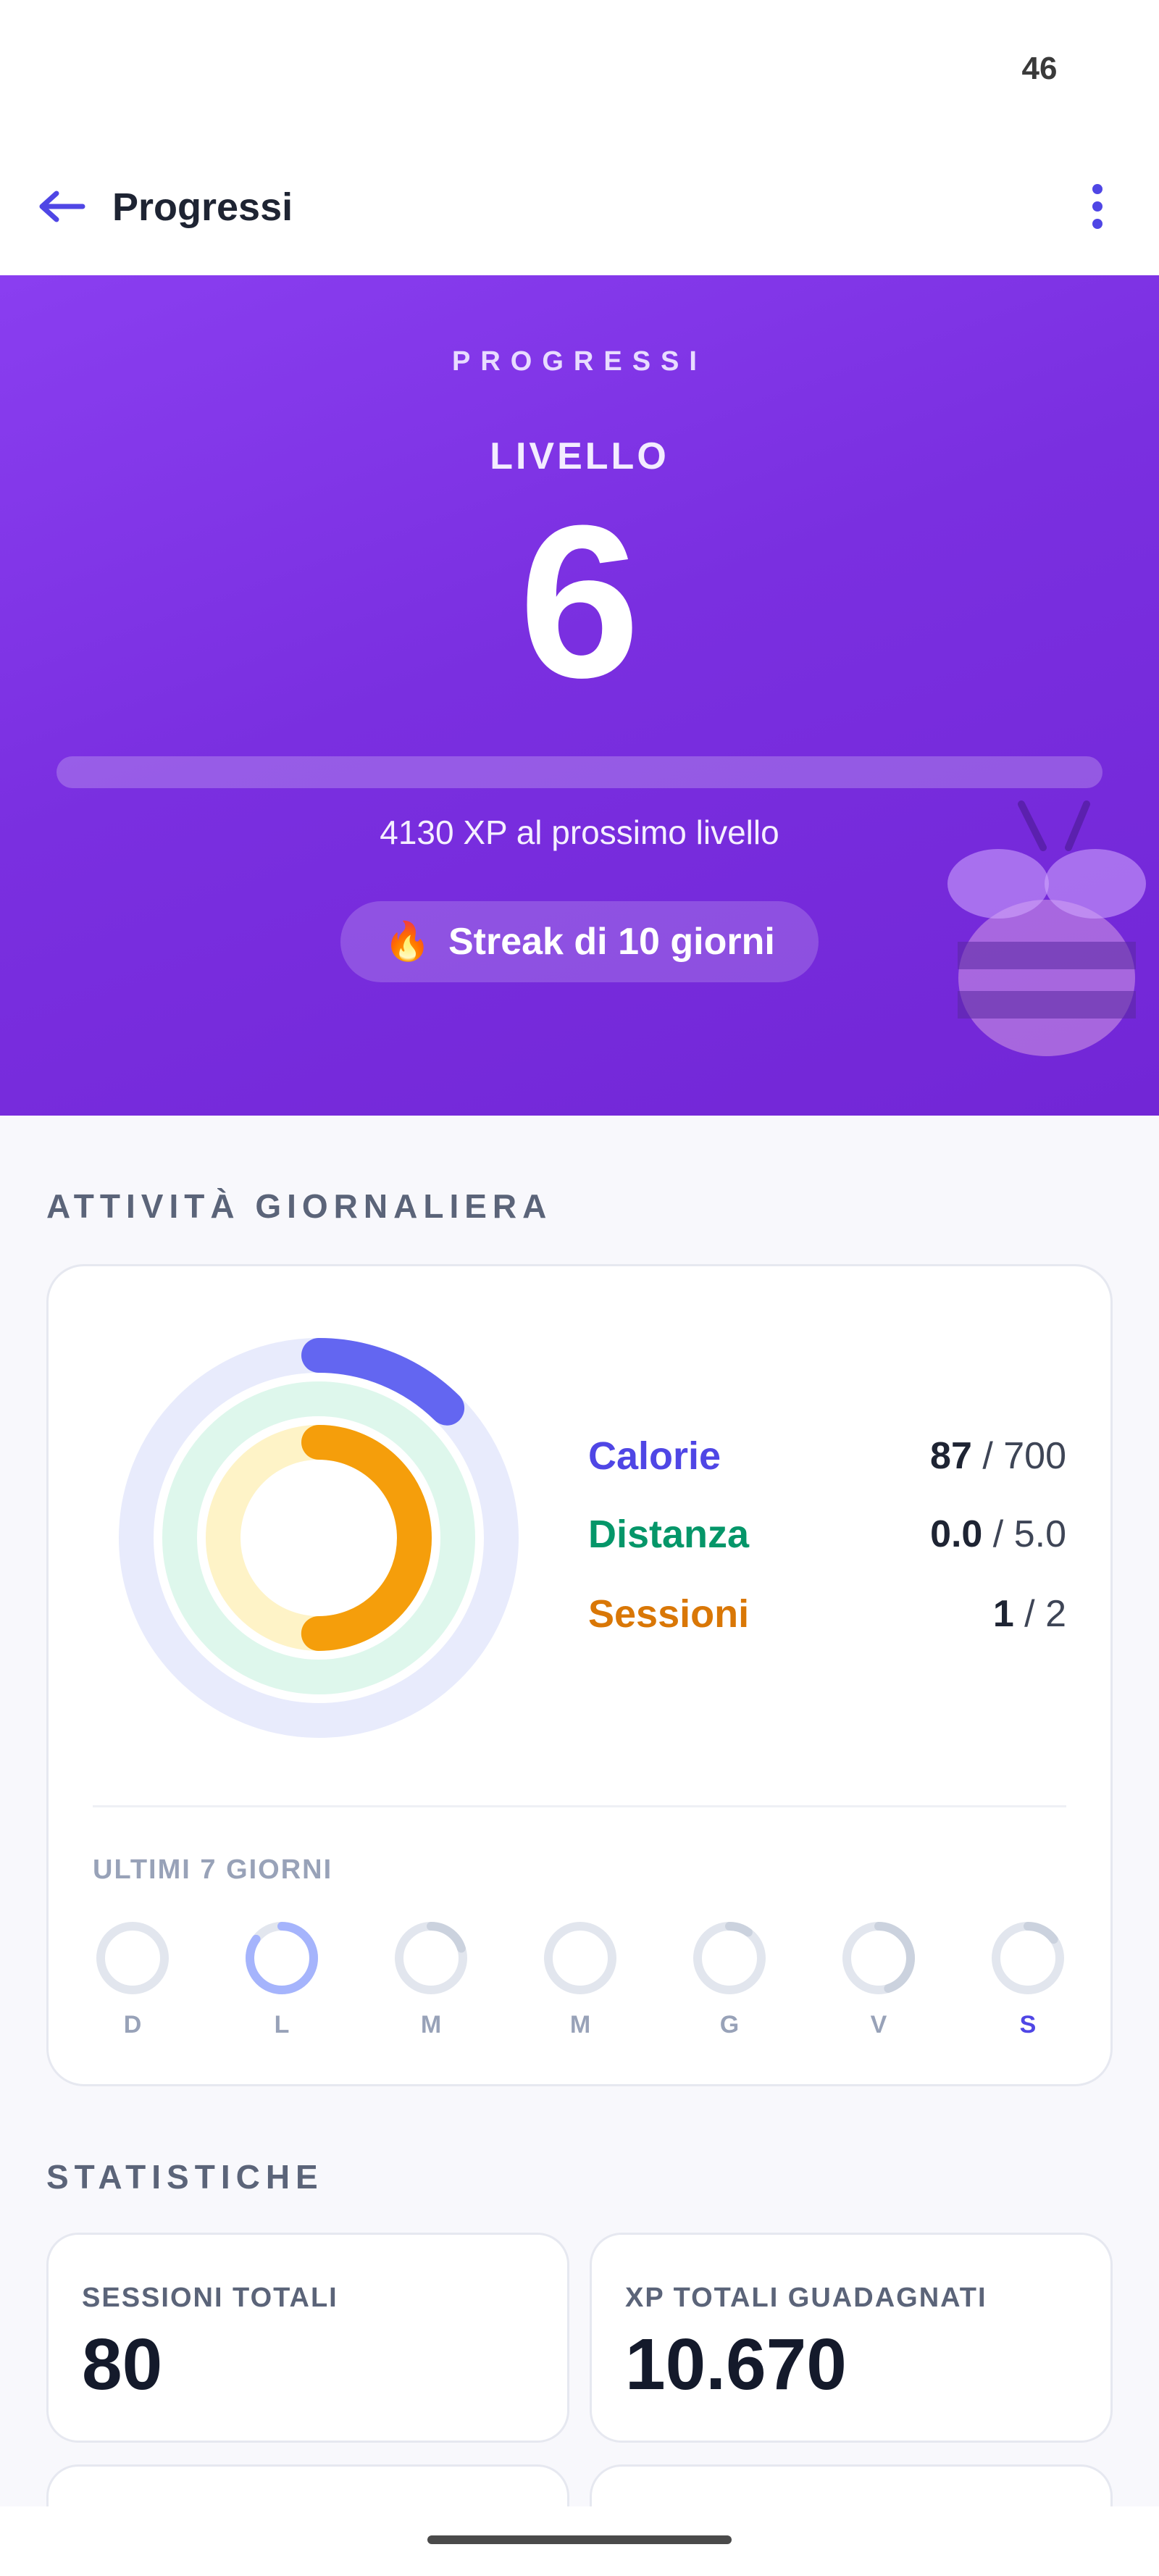  What do you see at coordinates (729, 2024) in the screenshot?
I see `day-letter: G` at bounding box center [729, 2024].